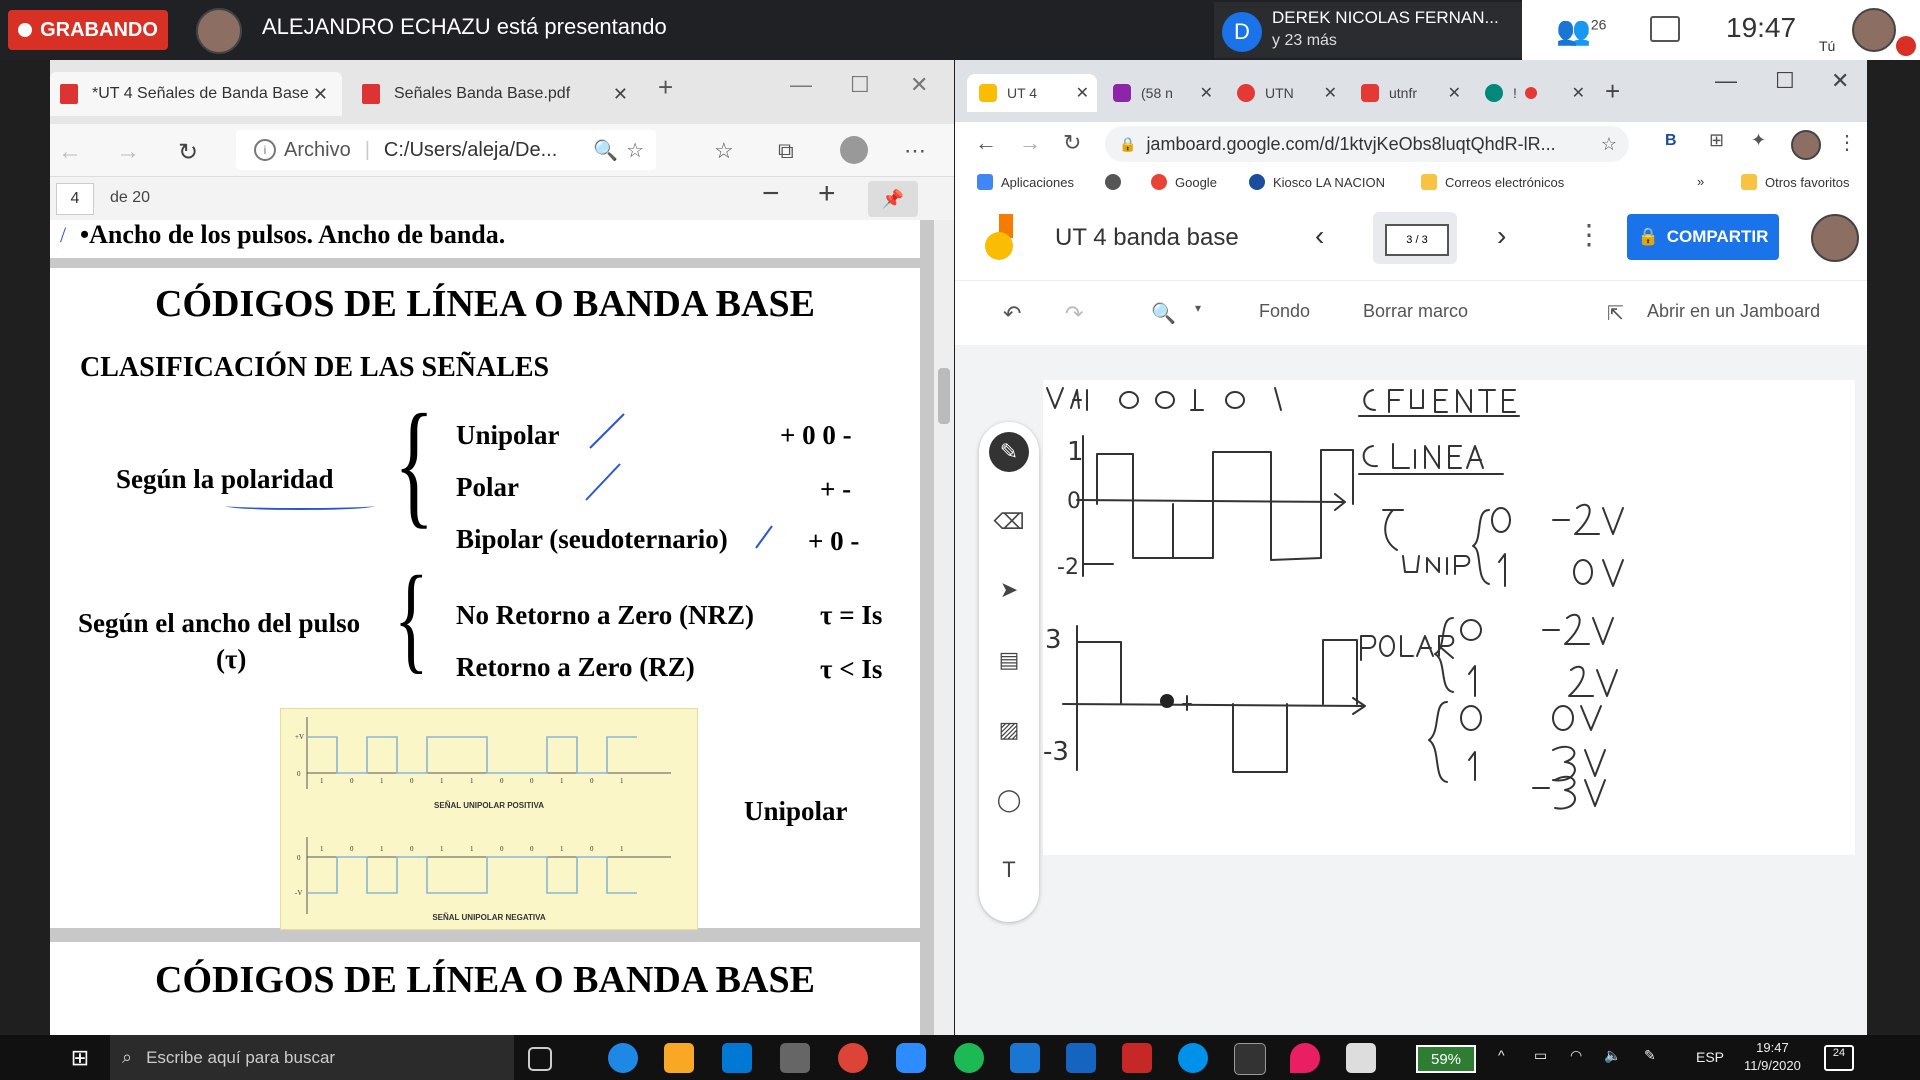  Describe the element at coordinates (915, 151) in the screenshot. I see `more-icon: ⋯` at that location.